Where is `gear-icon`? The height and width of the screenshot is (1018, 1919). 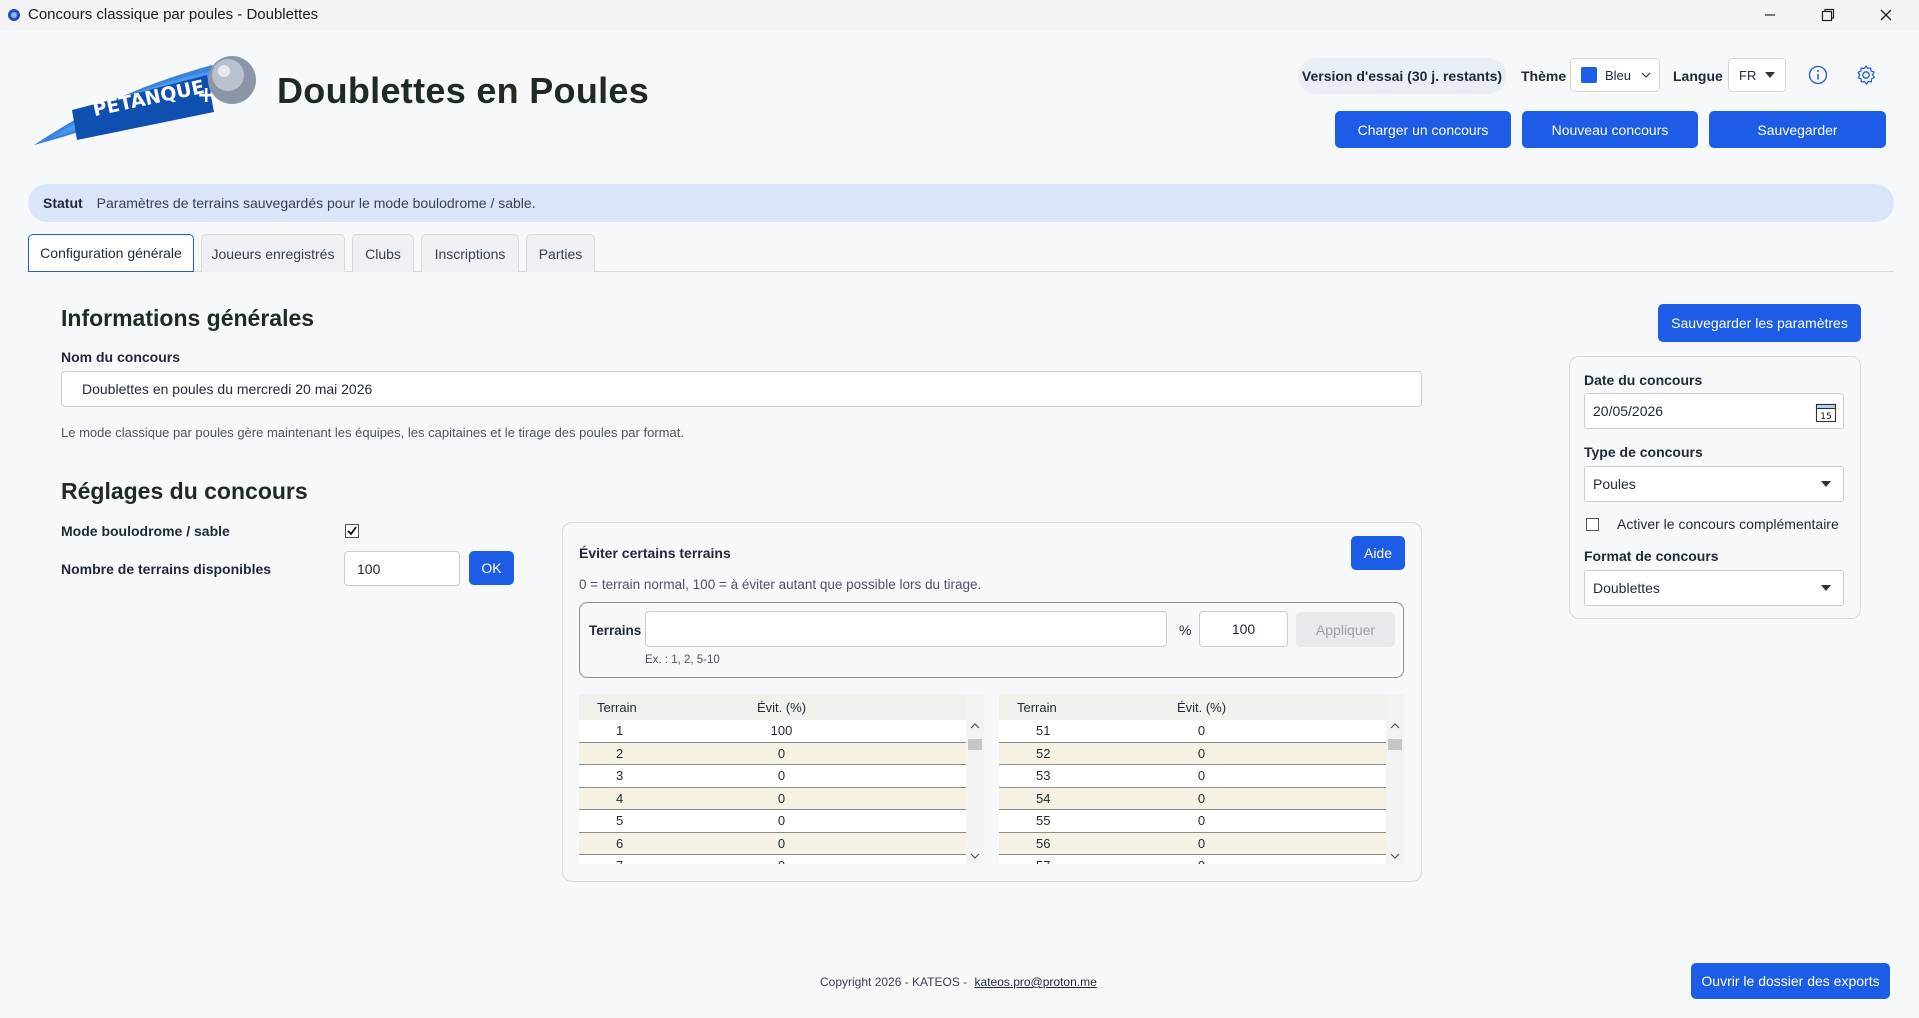
gear-icon is located at coordinates (1866, 75).